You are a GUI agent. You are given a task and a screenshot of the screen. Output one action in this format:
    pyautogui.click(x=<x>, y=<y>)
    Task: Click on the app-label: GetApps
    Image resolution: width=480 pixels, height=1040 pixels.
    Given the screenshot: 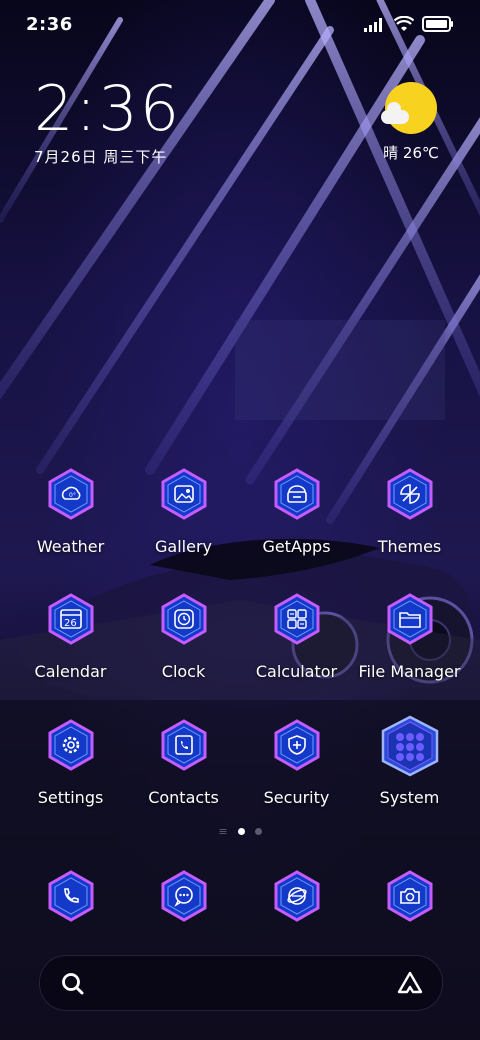 What is the action you would take?
    pyautogui.click(x=296, y=546)
    